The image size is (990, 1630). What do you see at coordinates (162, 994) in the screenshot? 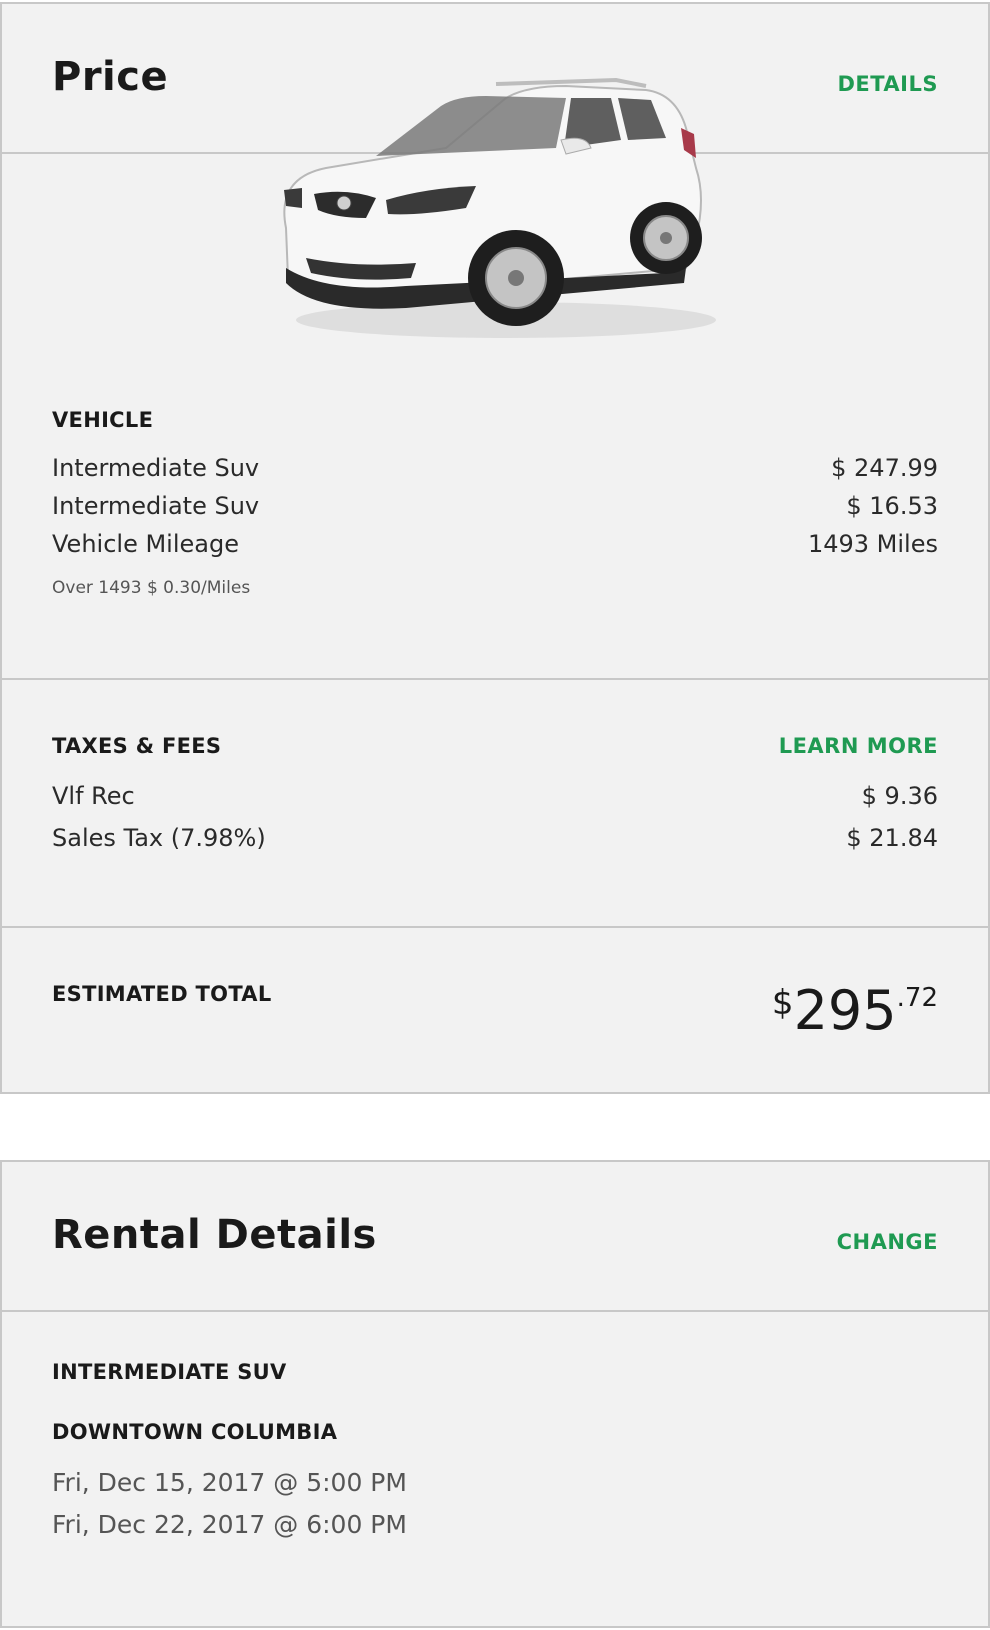
I see `estimated-total-heading: ESTIMATED TOTAL` at bounding box center [162, 994].